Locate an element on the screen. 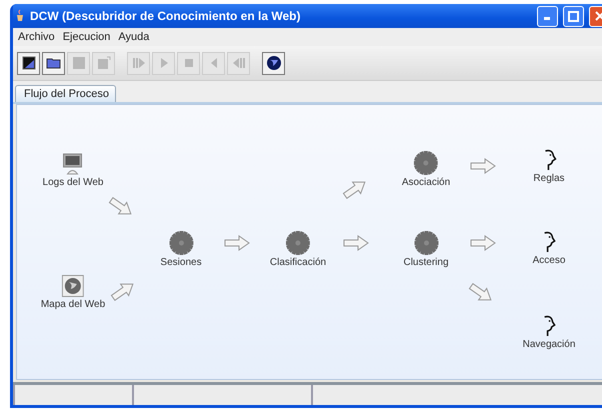 The width and height of the screenshot is (602, 410). step-icon is located at coordinates (138, 63).